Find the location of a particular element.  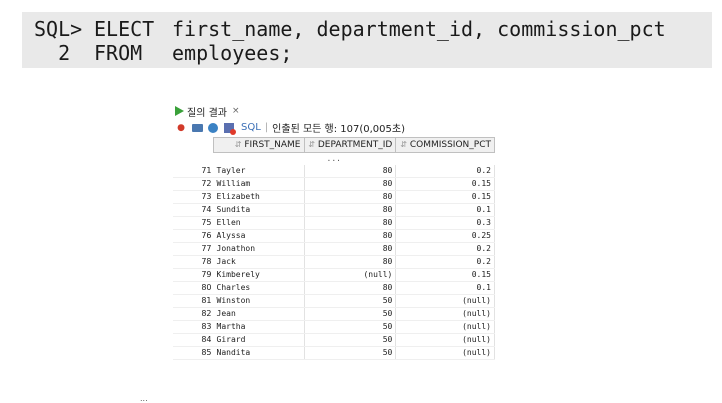

table-row: 72 William 80 0.15 is located at coordinates (334, 184).